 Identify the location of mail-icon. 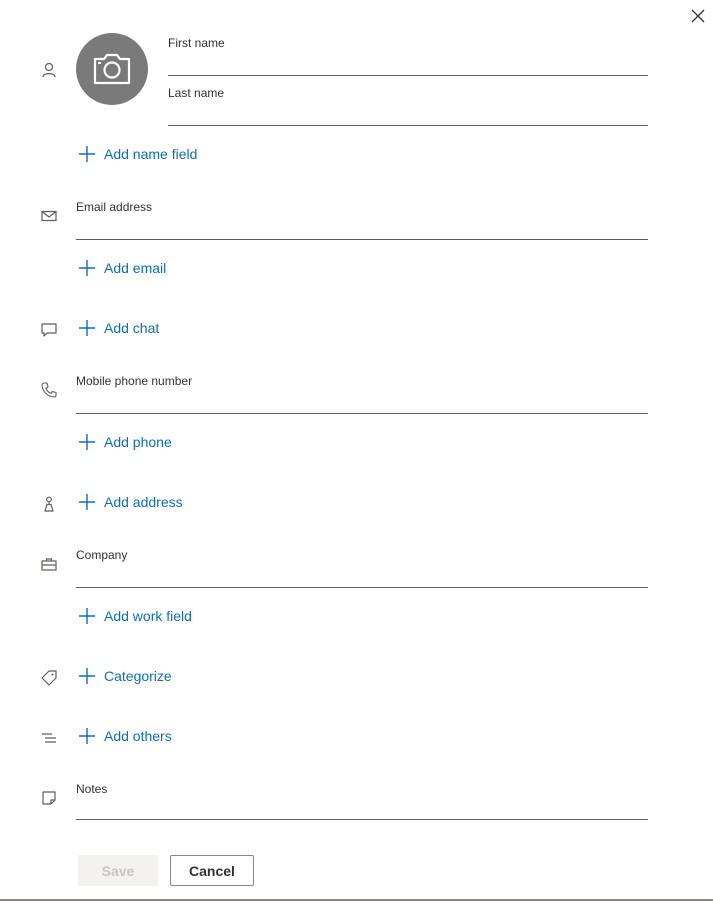
(49, 216).